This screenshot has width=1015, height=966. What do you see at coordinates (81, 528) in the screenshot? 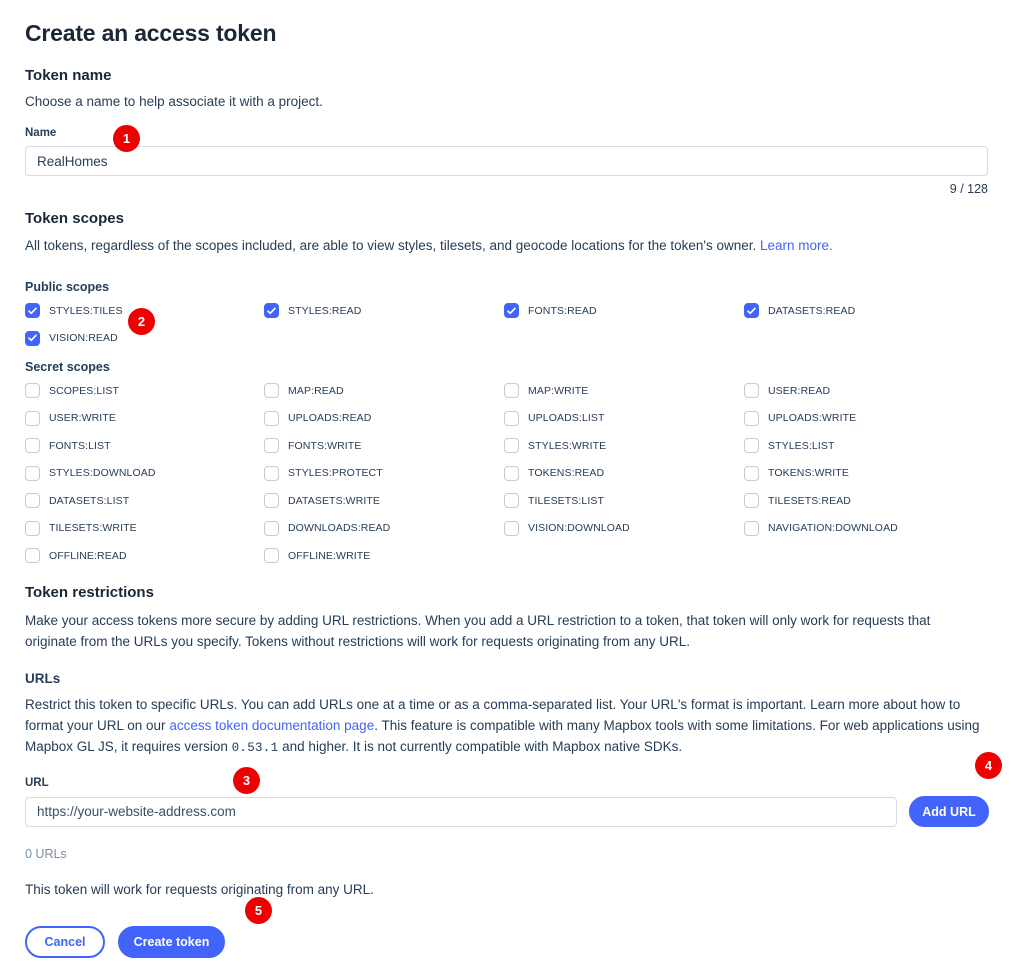
I see `secret-scope-tilesets-write: TILESETS:WRITE` at bounding box center [81, 528].